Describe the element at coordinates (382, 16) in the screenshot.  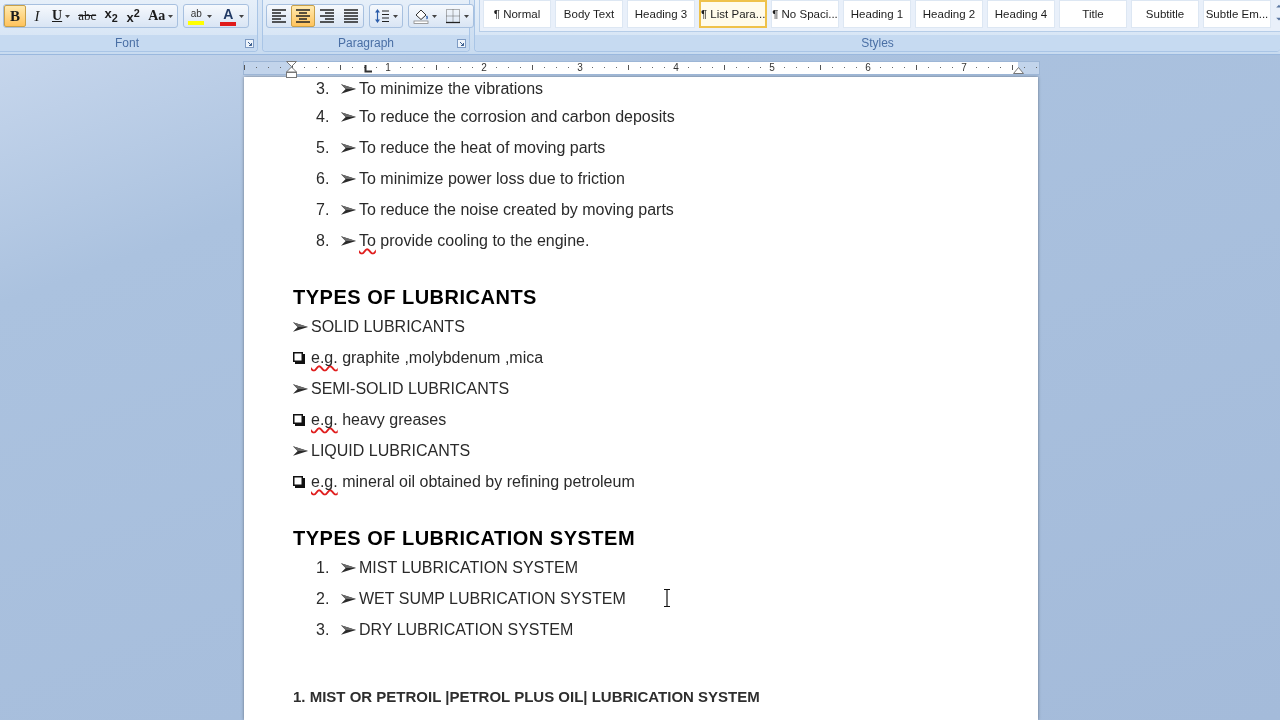
I see `line-spacing-icon` at that location.